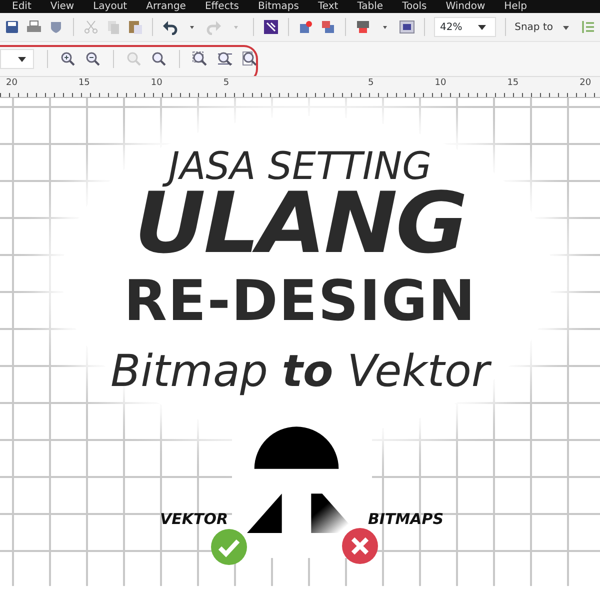 The width and height of the screenshot is (600, 600). Describe the element at coordinates (68, 59) in the screenshot. I see `zoom-in-icon` at that location.